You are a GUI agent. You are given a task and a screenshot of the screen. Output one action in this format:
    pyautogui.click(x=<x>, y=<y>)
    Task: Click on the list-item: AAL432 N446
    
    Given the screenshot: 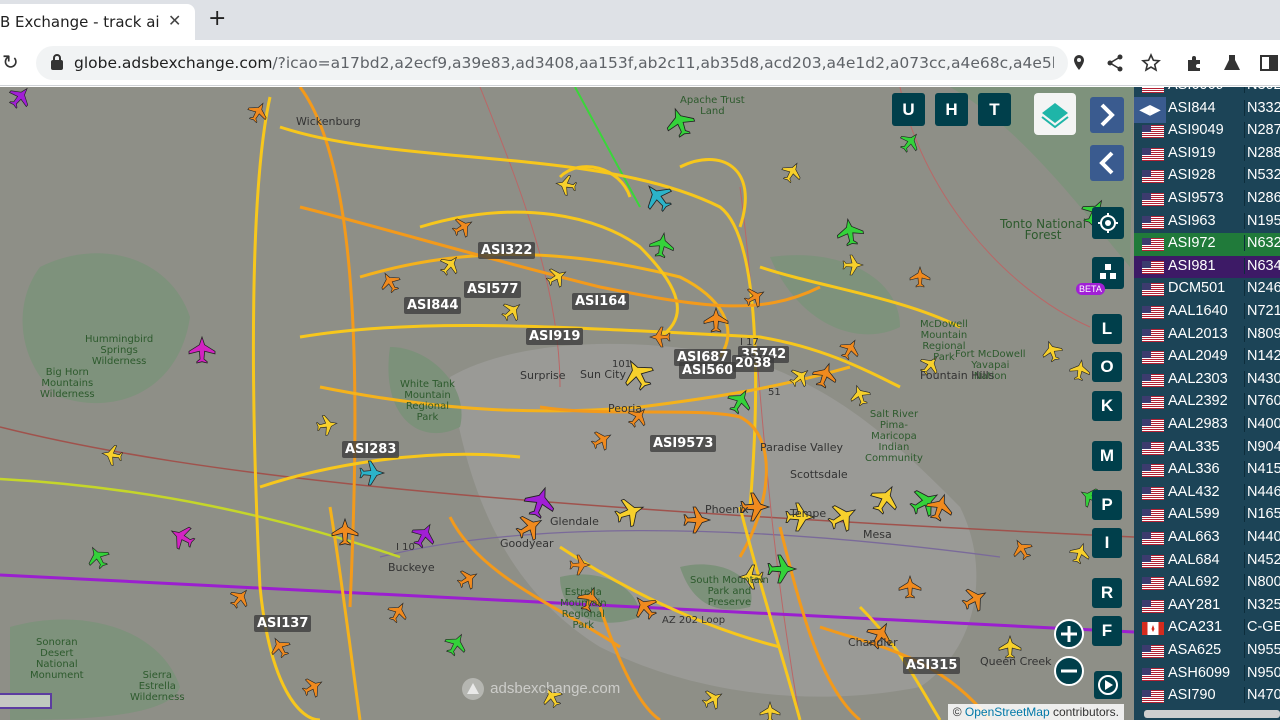 What is the action you would take?
    pyautogui.click(x=1207, y=493)
    